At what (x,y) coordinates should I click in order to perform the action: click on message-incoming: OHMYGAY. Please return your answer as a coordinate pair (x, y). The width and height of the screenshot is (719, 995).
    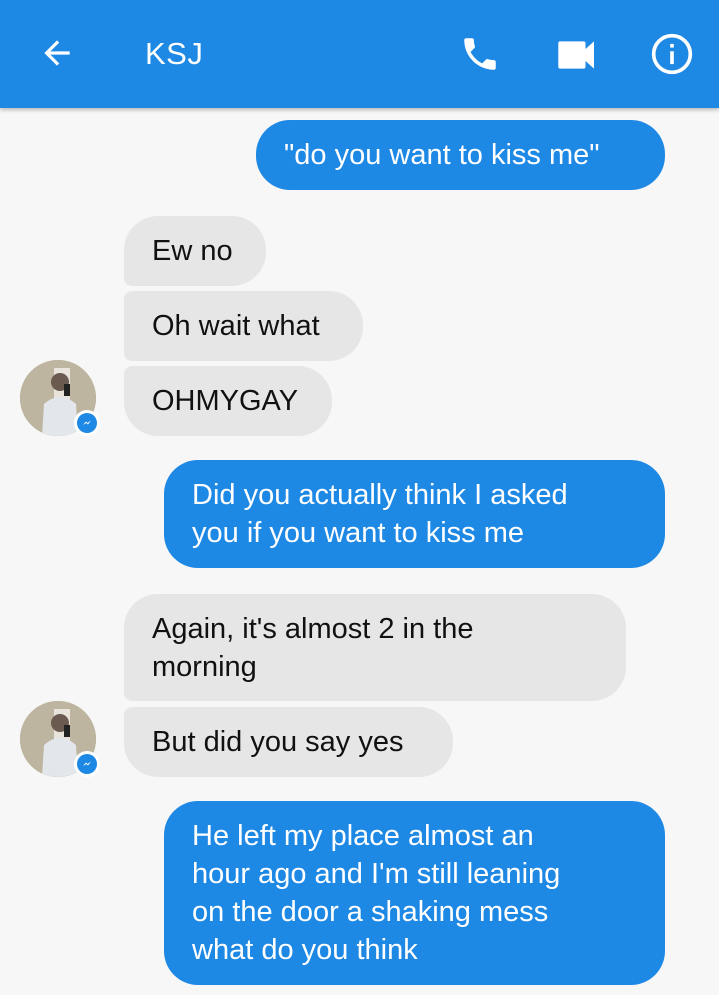
    Looking at the image, I should click on (228, 401).